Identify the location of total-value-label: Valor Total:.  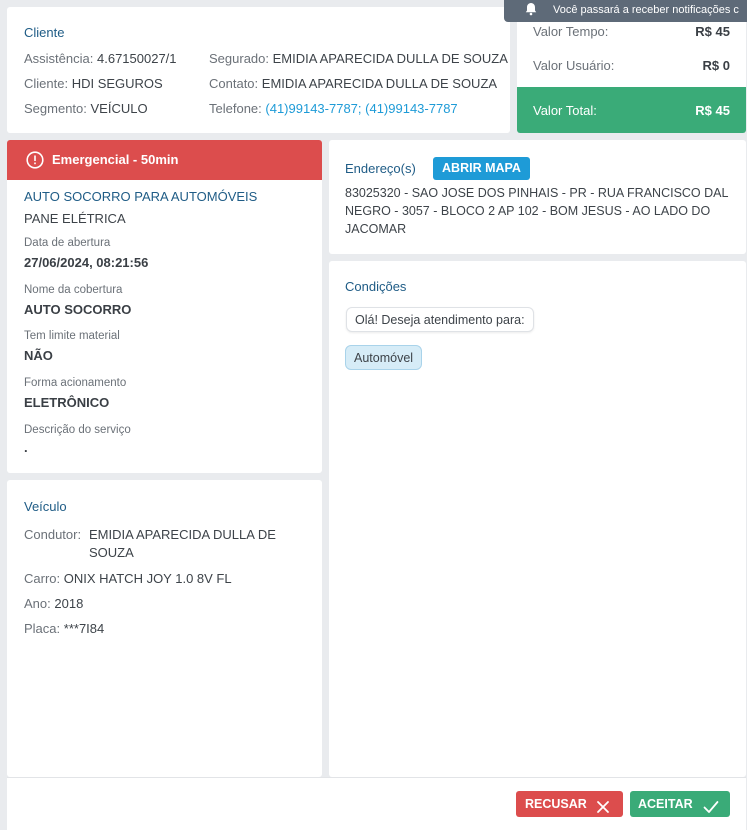
(565, 110).